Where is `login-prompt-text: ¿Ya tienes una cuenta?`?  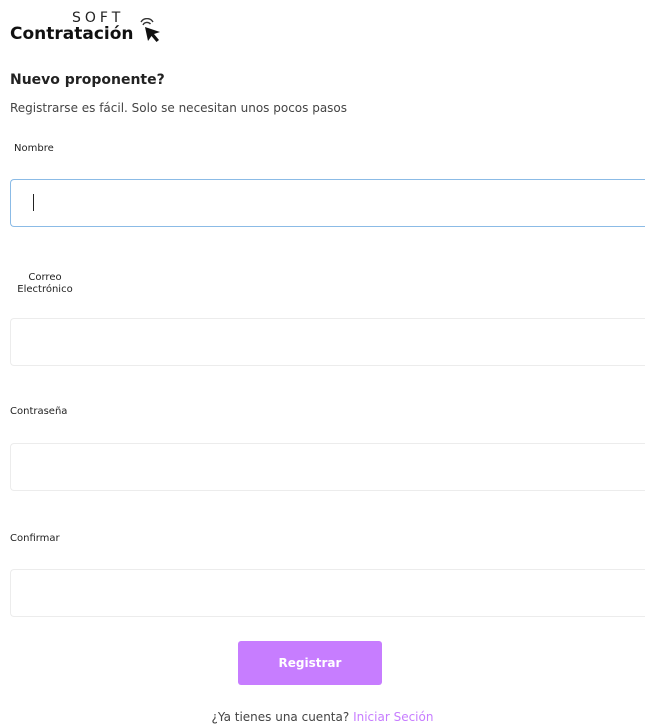 login-prompt-text: ¿Ya tienes una cuenta? is located at coordinates (280, 717).